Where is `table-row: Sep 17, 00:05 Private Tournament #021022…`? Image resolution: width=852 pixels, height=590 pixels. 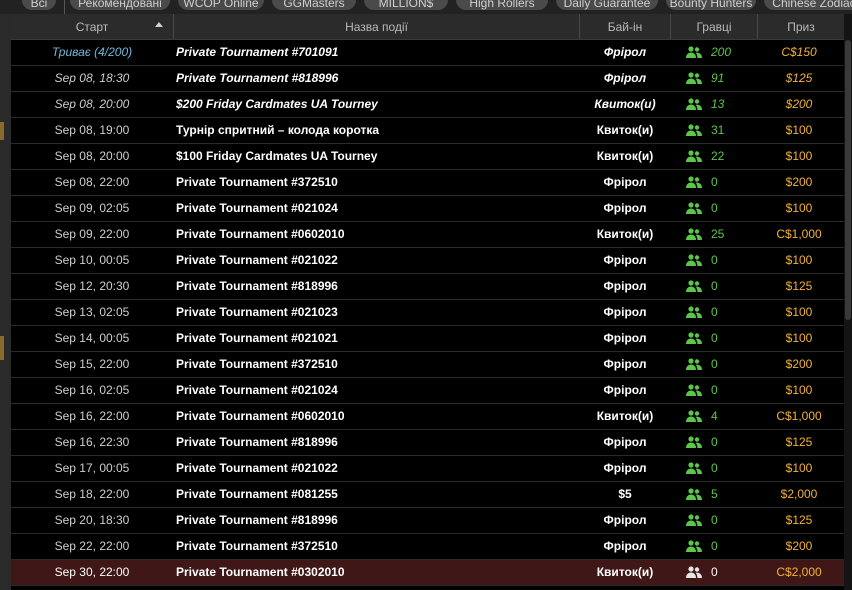 table-row: Sep 17, 00:05 Private Tournament #021022… is located at coordinates (427, 469).